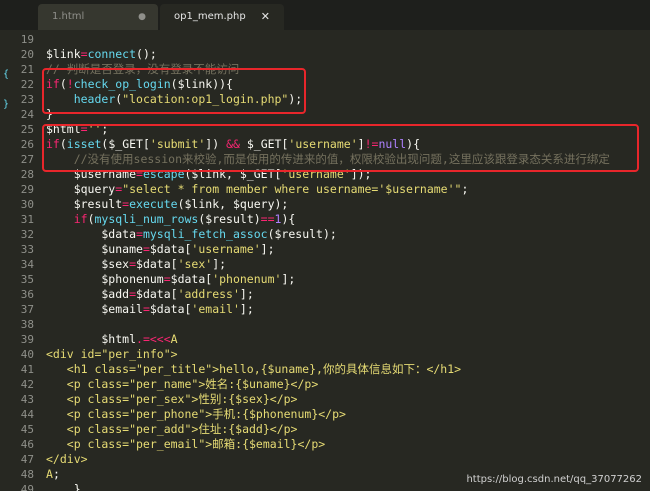 This screenshot has height=491, width=650. Describe the element at coordinates (325, 339) in the screenshot. I see `code-line: 39 $html.=<<<A` at that location.